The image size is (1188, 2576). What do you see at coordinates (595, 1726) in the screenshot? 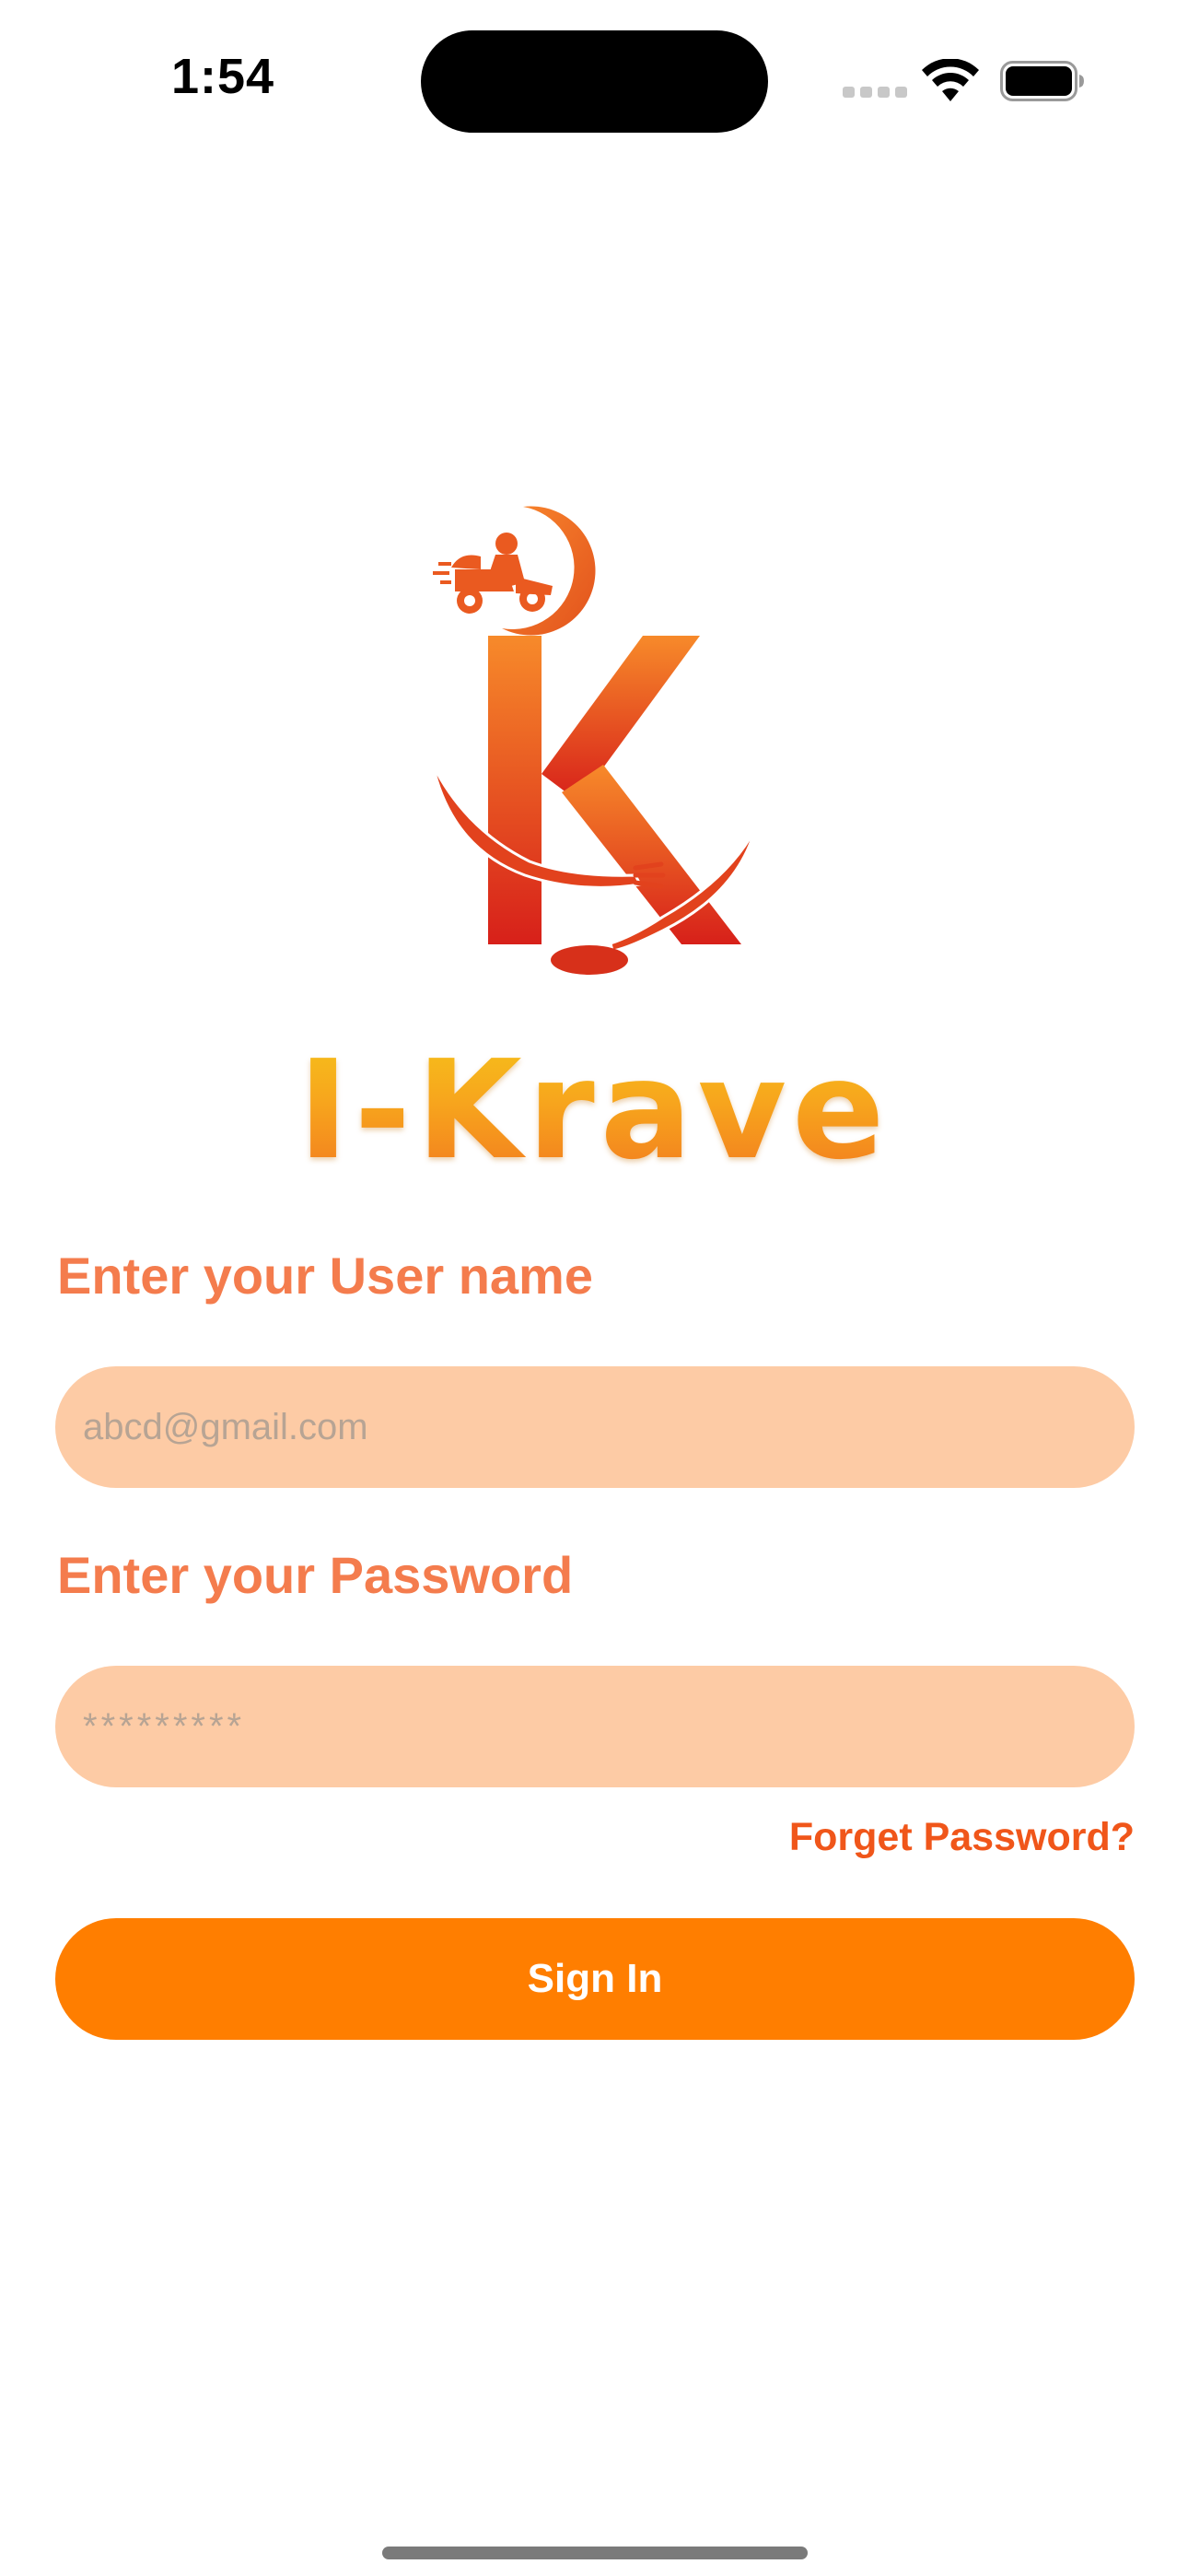
I see `password-input` at bounding box center [595, 1726].